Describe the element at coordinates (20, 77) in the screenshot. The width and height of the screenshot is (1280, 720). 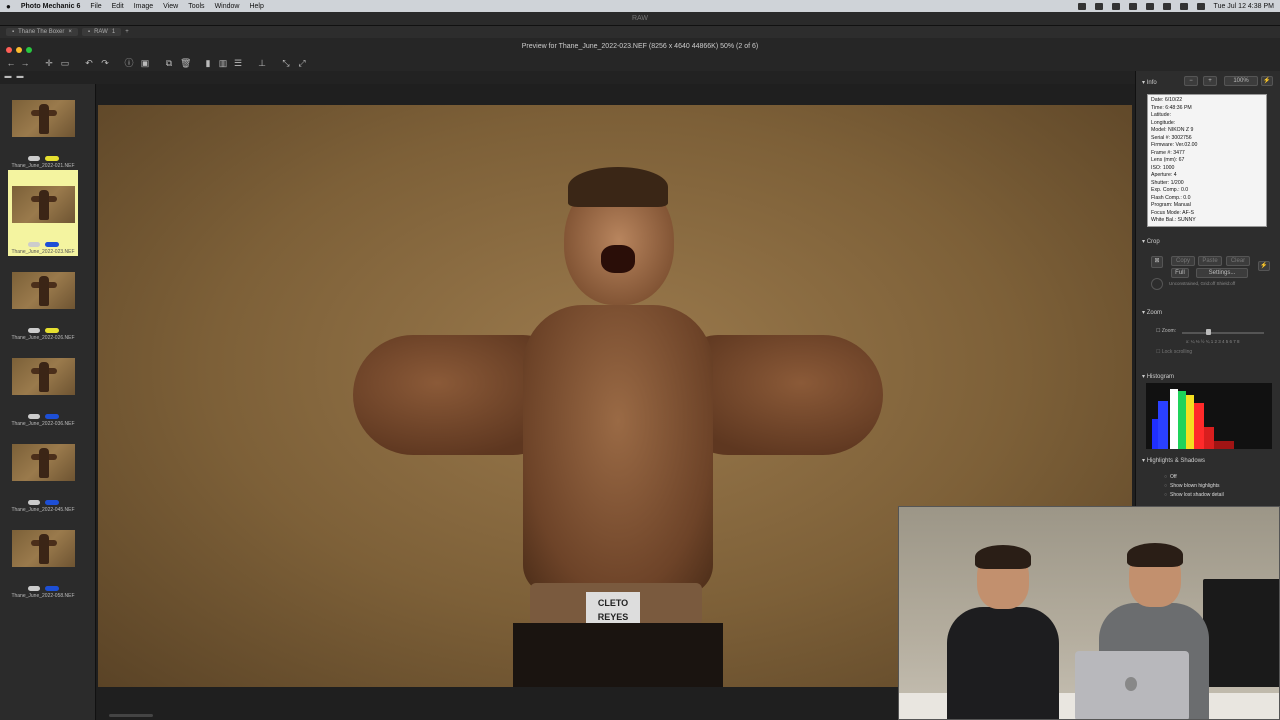
I see `grid-toggle-icon: ▬` at that location.